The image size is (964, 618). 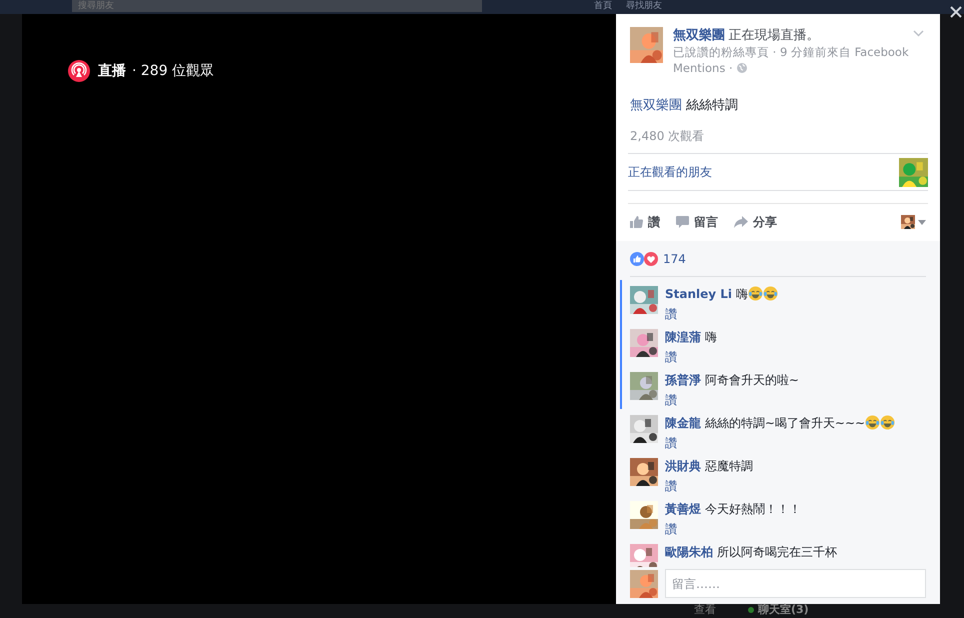 I want to click on like-button: 讚, so click(x=645, y=222).